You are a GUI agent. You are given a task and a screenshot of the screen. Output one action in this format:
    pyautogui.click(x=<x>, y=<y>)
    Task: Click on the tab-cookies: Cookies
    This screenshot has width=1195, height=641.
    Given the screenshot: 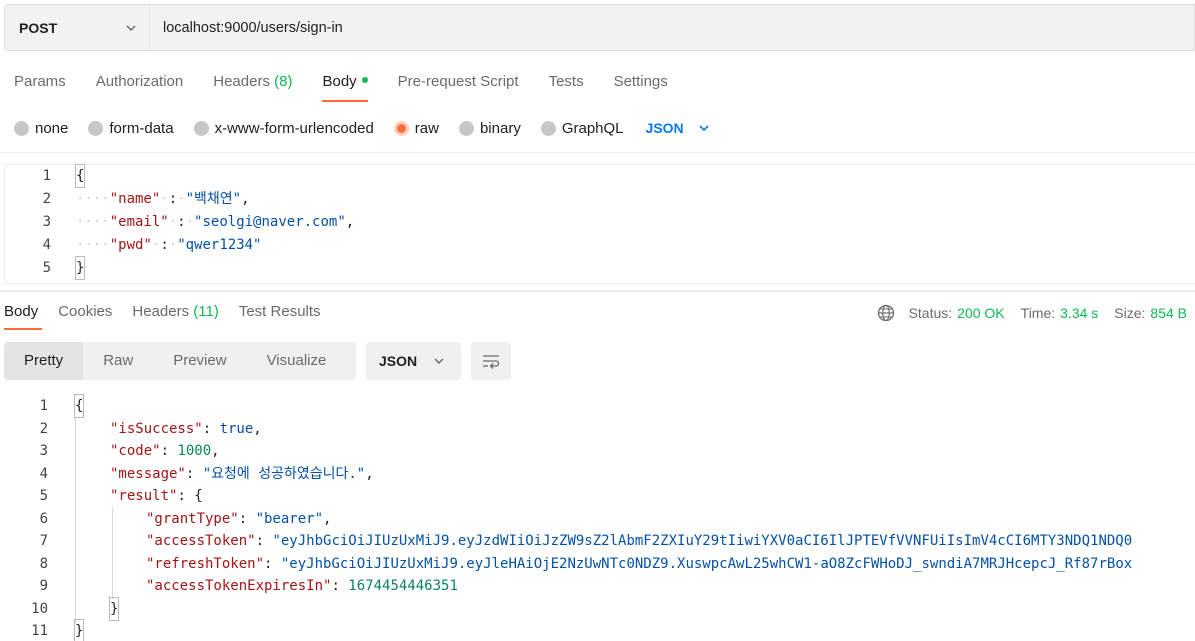 What is the action you would take?
    pyautogui.click(x=88, y=314)
    